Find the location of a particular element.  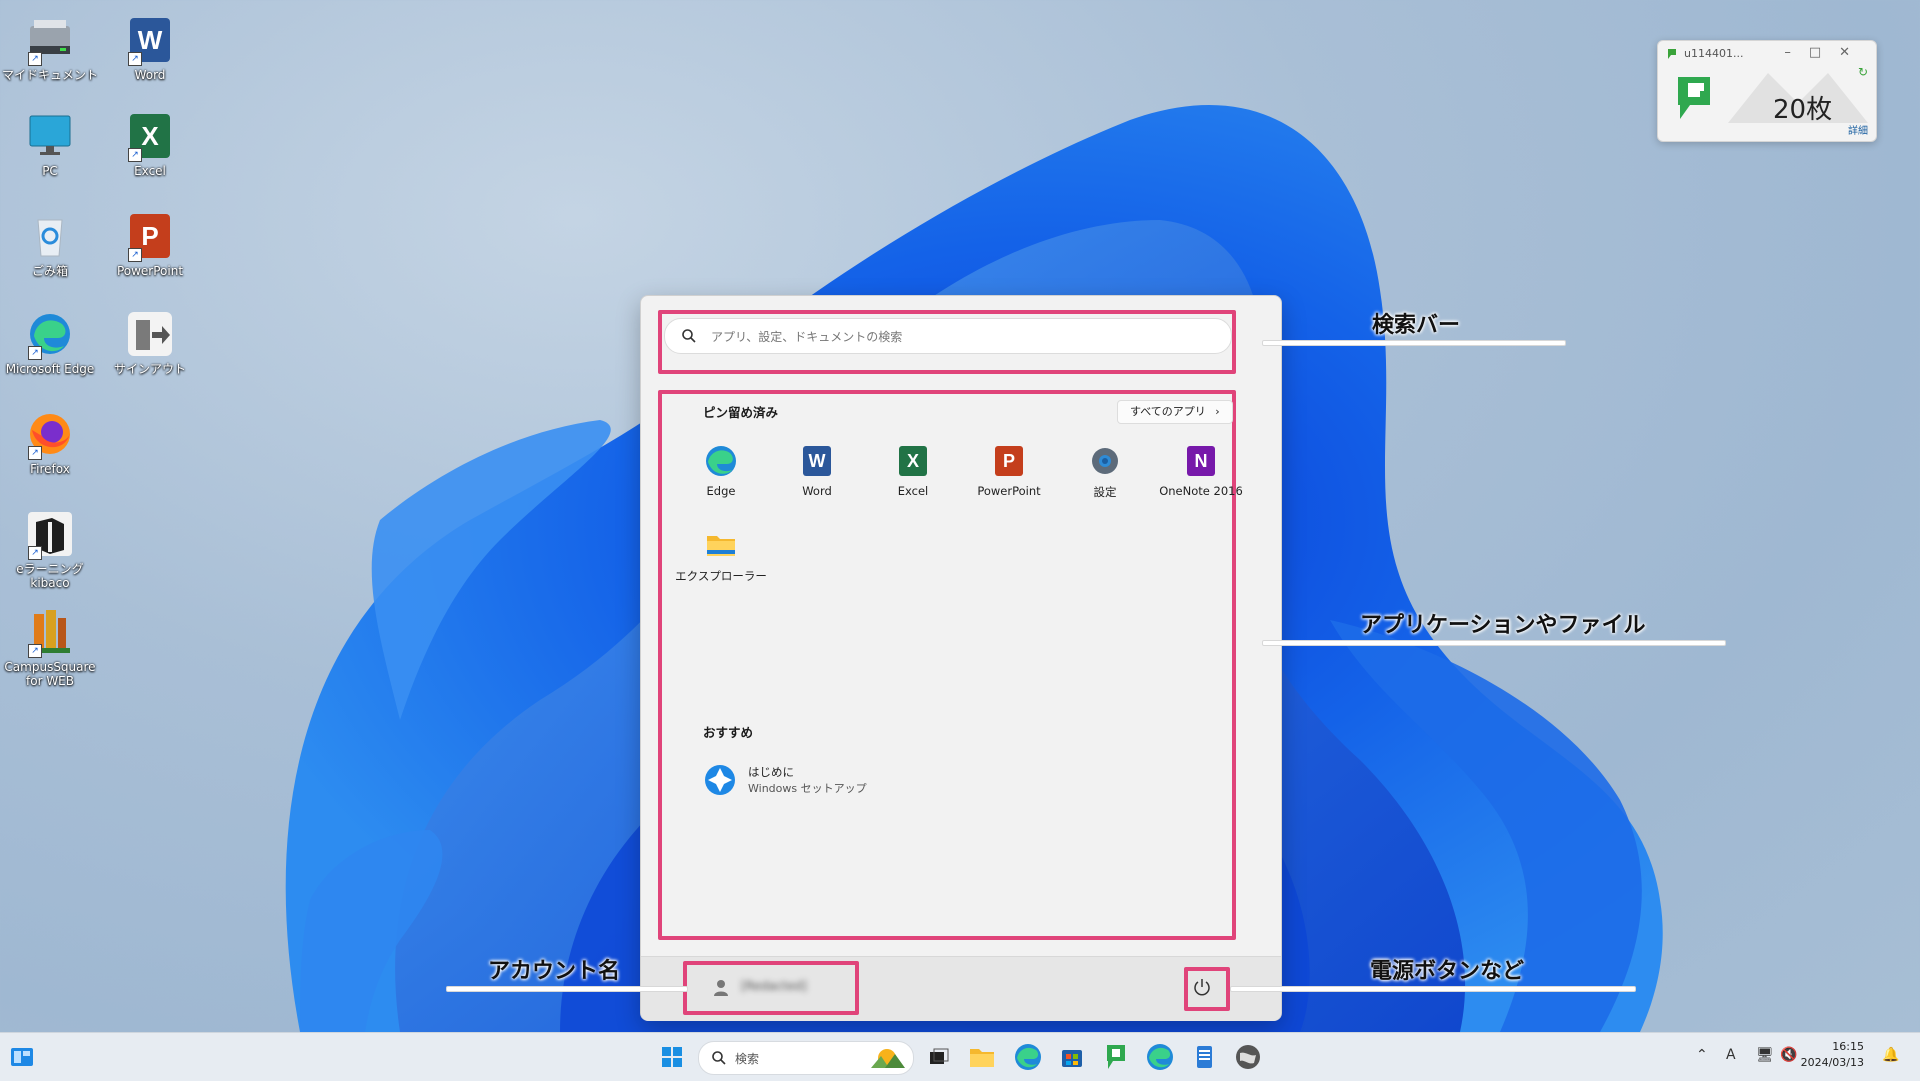

desktop-icon-kibaco: ↗ eラーニングkibaco is located at coordinates (50, 550).